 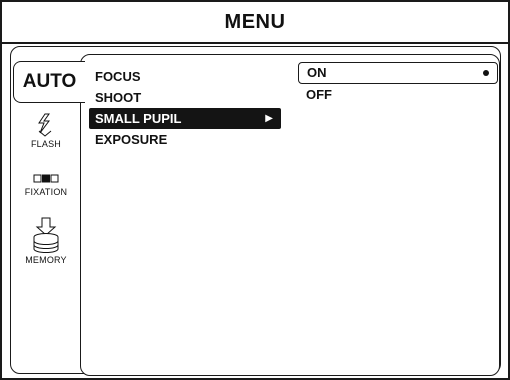 I want to click on sidebar-item-memory: MEMORY, so click(x=46, y=241).